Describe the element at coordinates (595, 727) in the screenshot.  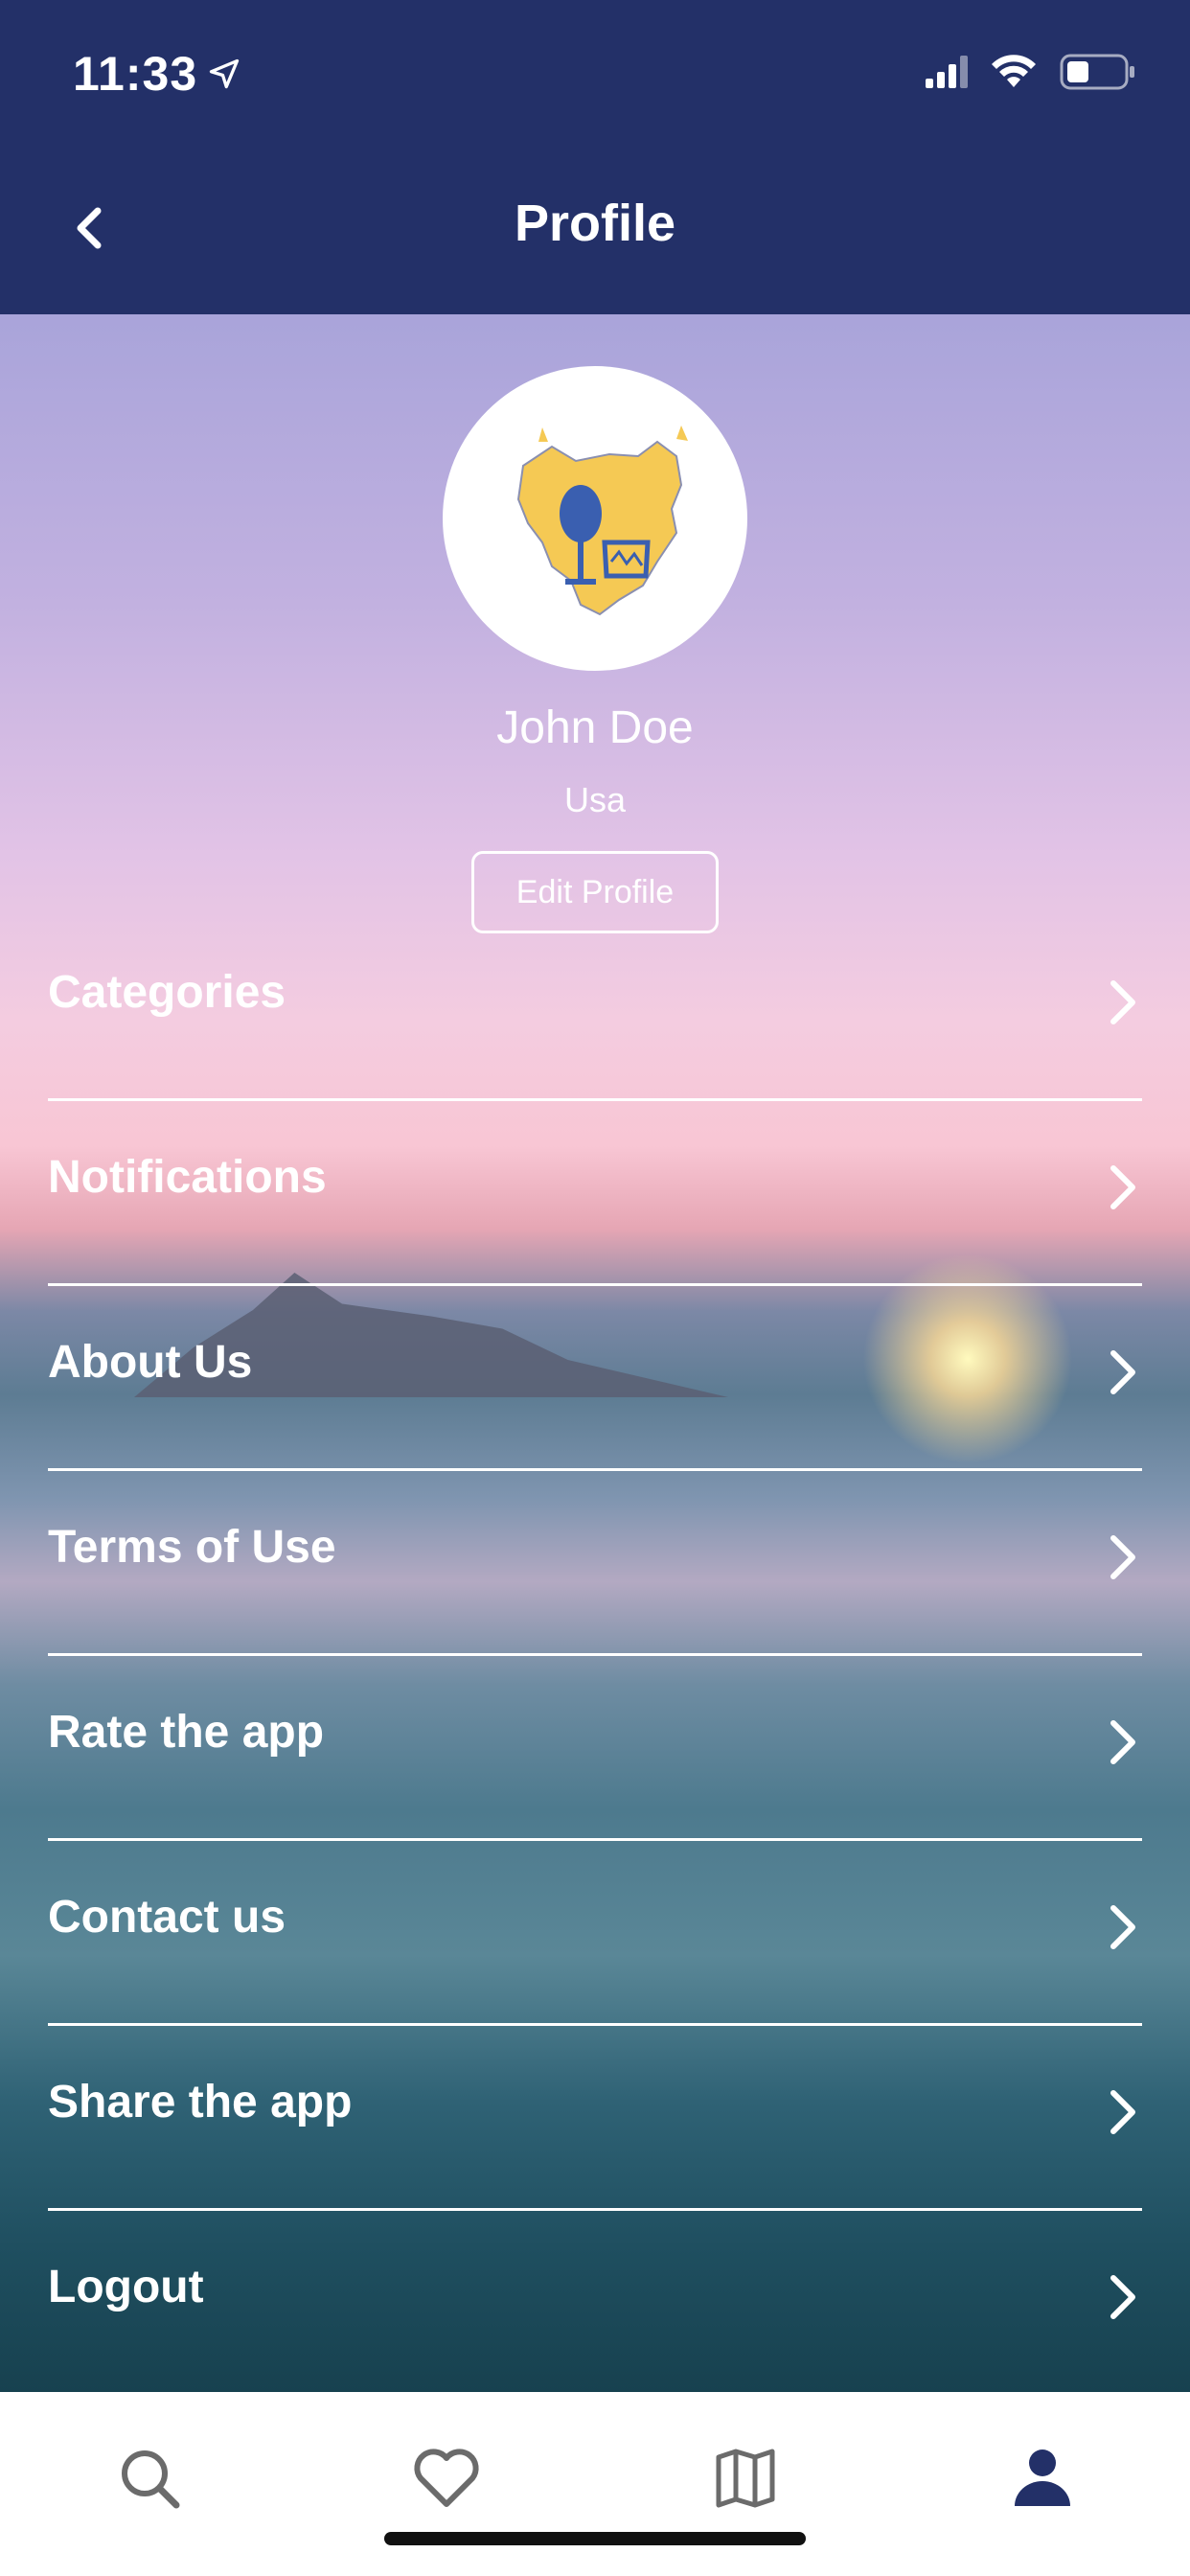
I see `profile-name: John Doe` at that location.